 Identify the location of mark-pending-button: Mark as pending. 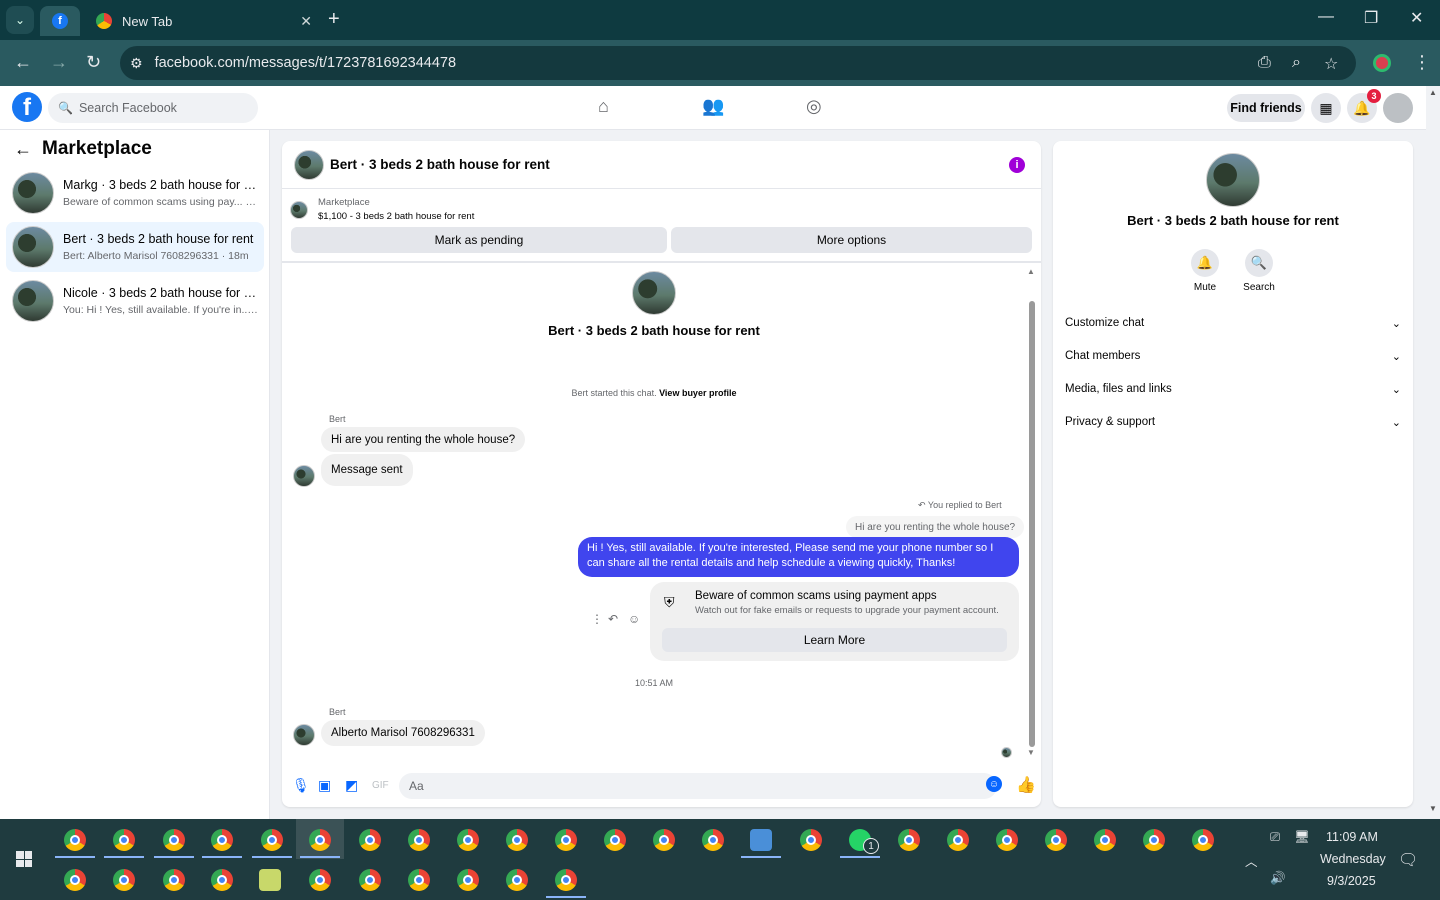
(479, 240).